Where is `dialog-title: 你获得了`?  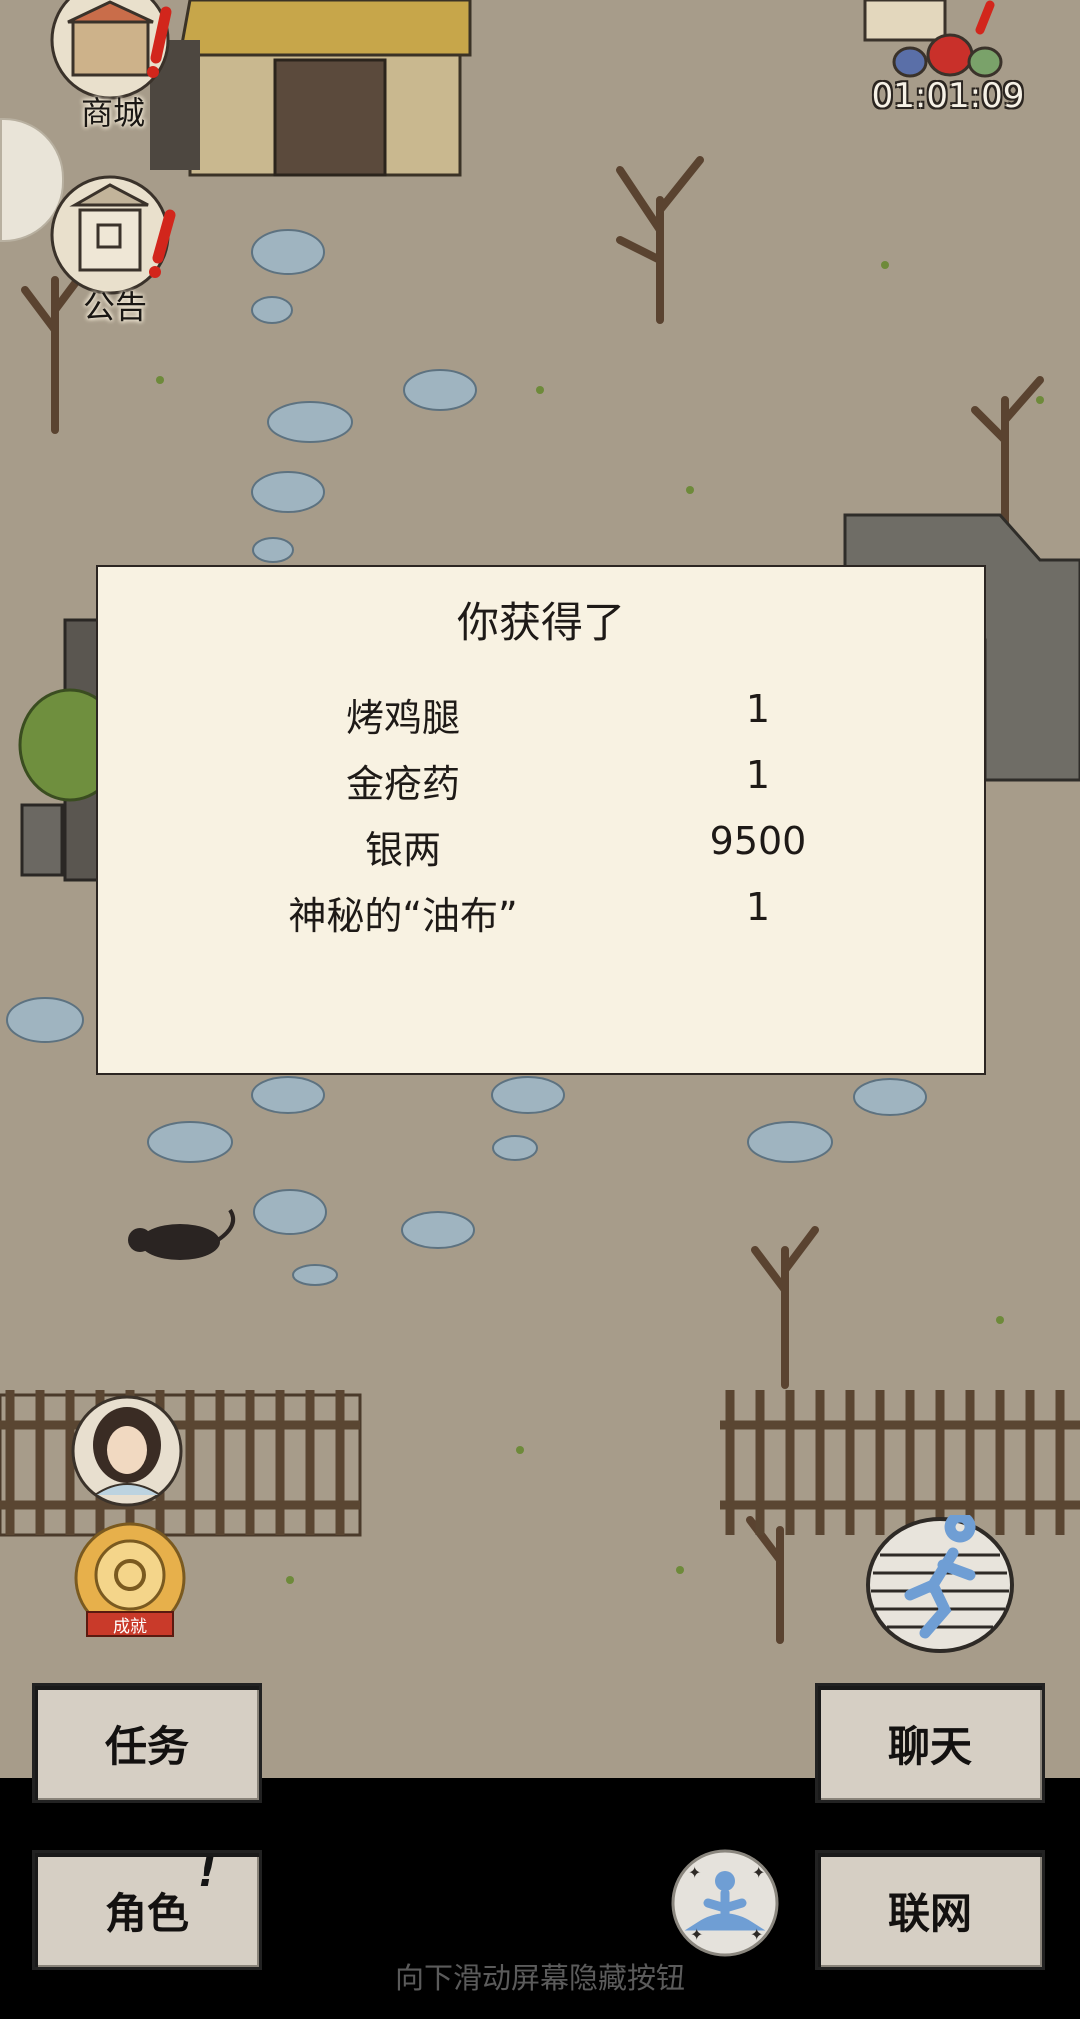
dialog-title: 你获得了 is located at coordinates (540, 622).